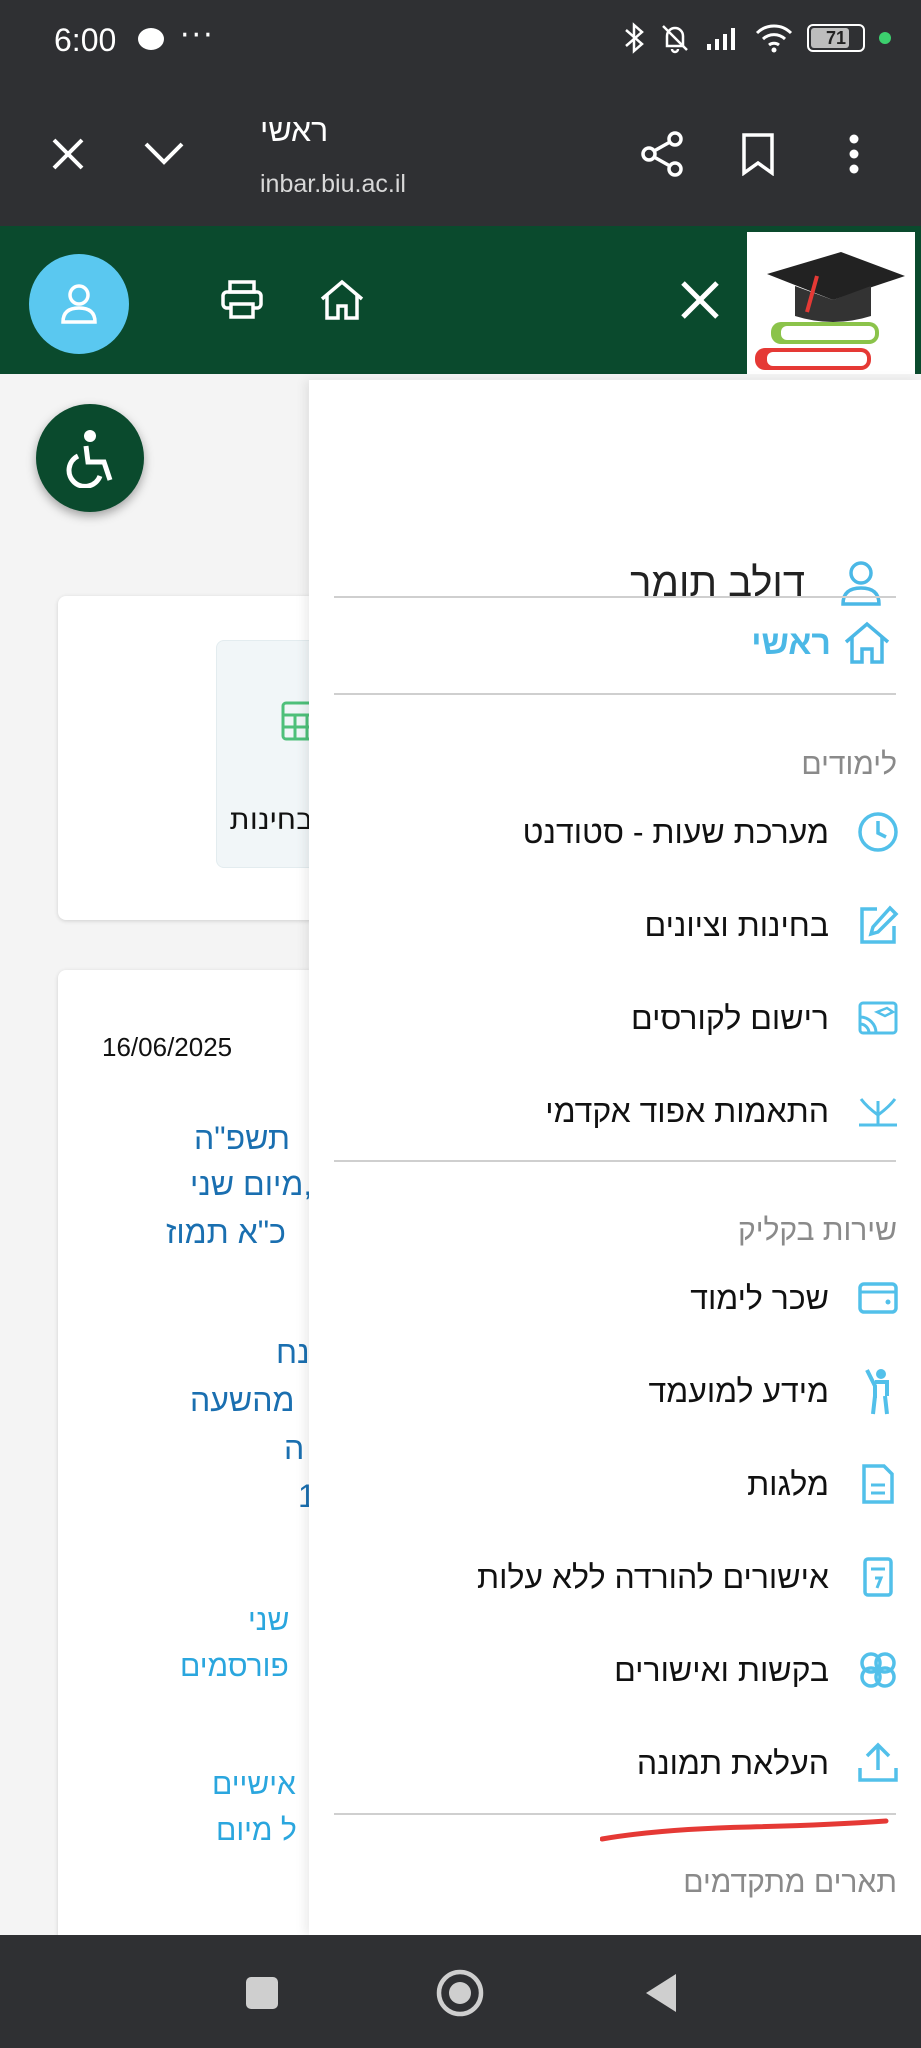 This screenshot has width=921, height=2048. I want to click on menu-item-free-certificates: אישורים להורדה ללא עלות, so click(689, 1577).